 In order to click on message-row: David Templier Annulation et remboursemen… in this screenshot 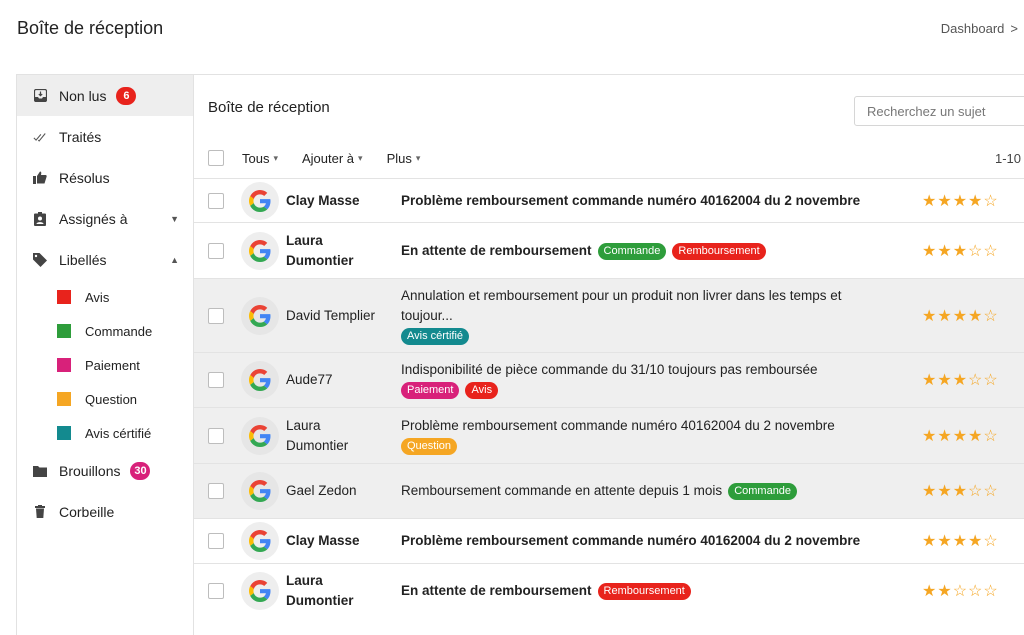, I will do `click(609, 315)`.